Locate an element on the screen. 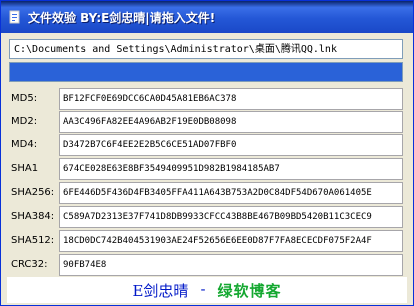 The height and width of the screenshot is (306, 414). sha384-label: SHA384: is located at coordinates (33, 216).